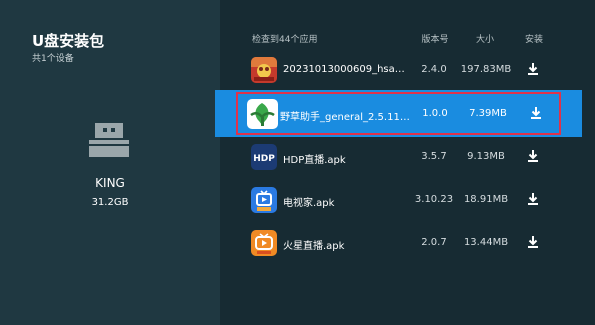 This screenshot has height=325, width=595. I want to click on table-row: 火星直播.apk 2.0.7 13.44MB, so click(398, 246).